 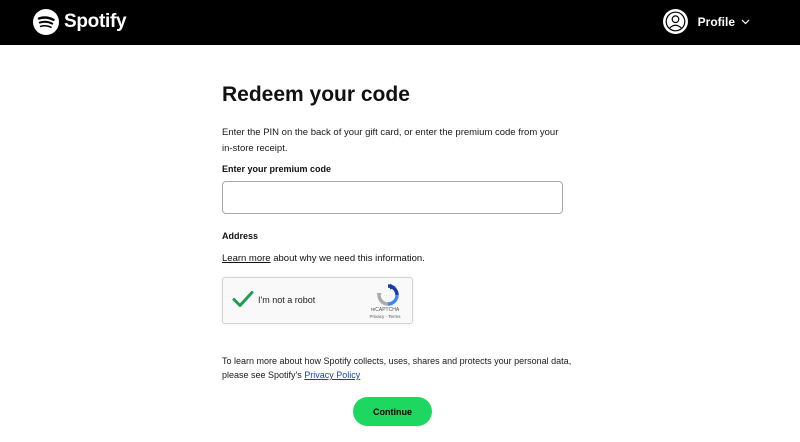 What do you see at coordinates (387, 294) in the screenshot?
I see `recaptcha-logo-icon` at bounding box center [387, 294].